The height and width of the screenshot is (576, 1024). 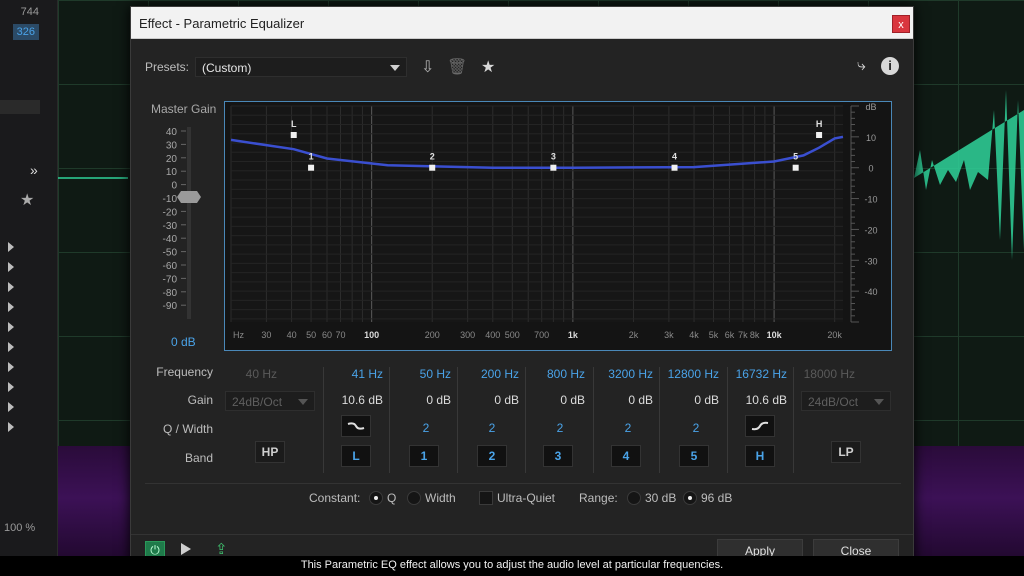 What do you see at coordinates (598, 498) in the screenshot?
I see `range-label: Range:` at bounding box center [598, 498].